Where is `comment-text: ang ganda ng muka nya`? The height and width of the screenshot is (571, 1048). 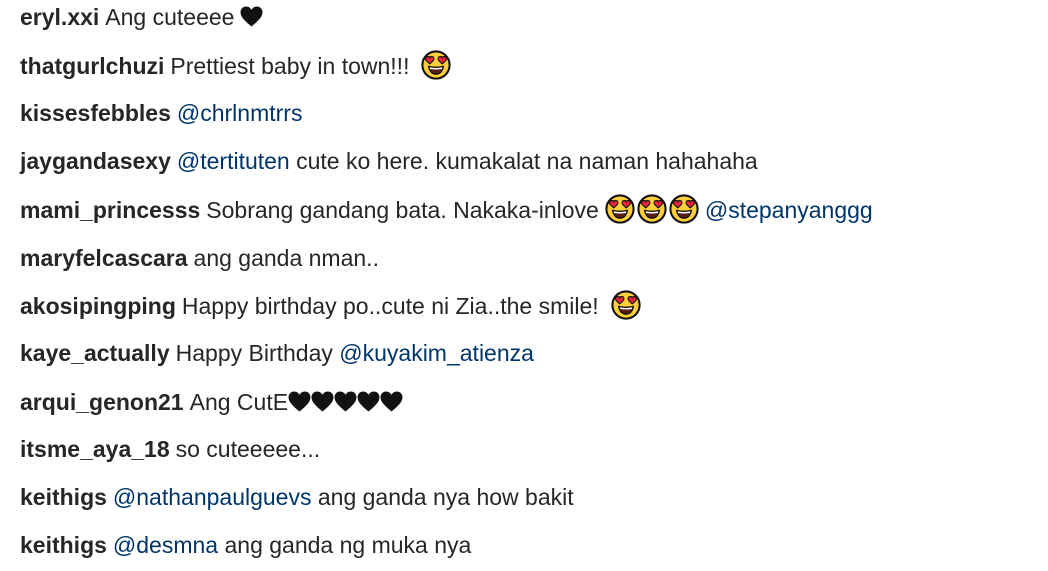 comment-text: ang ganda ng muka nya is located at coordinates (348, 545).